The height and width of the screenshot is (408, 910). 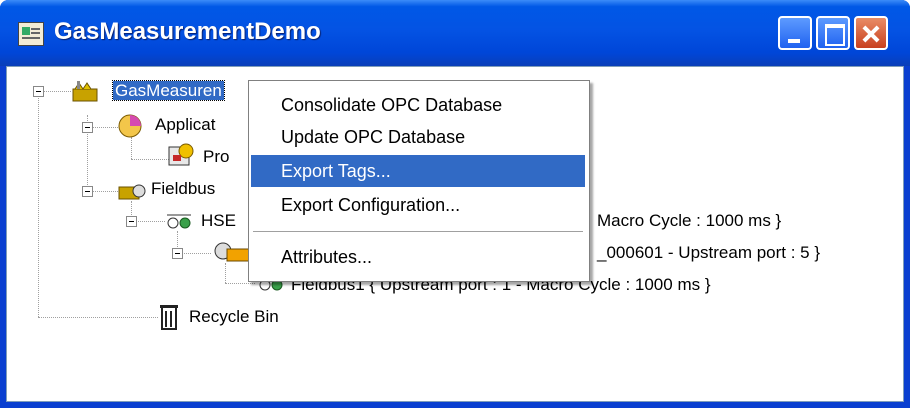 What do you see at coordinates (234, 317) in the screenshot?
I see `tree-node-recycle-bin: Recycle Bin` at bounding box center [234, 317].